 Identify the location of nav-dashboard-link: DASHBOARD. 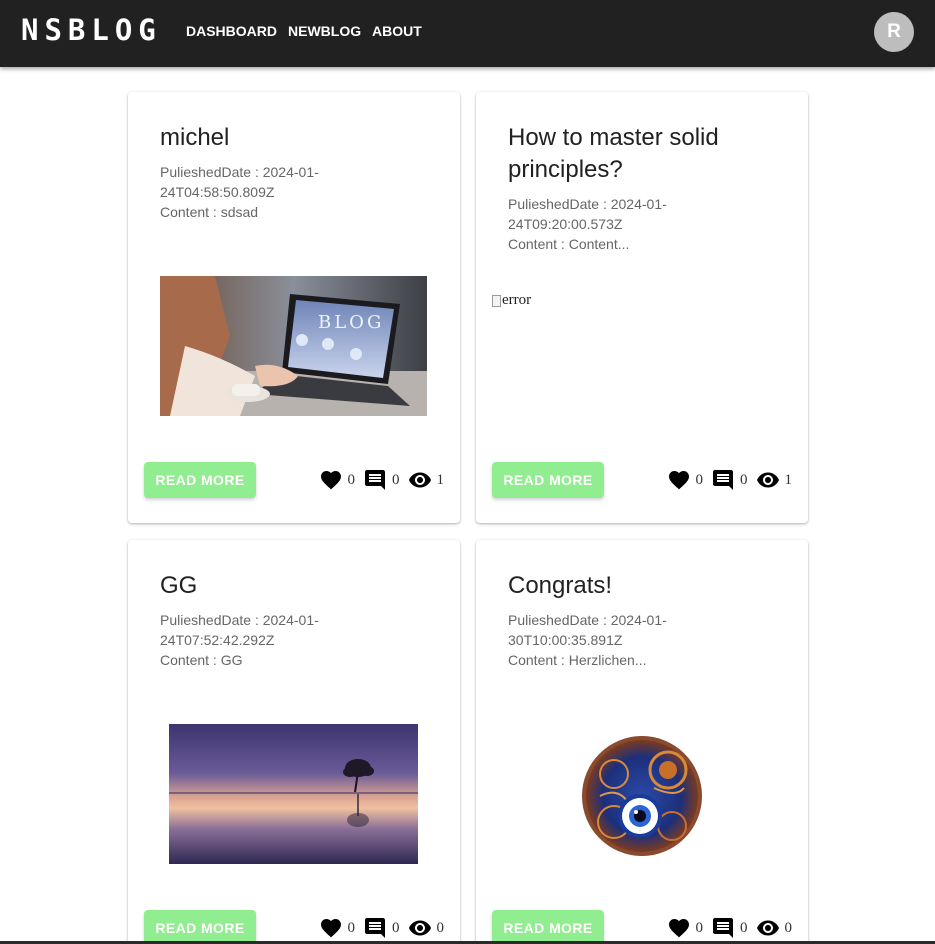
(231, 31).